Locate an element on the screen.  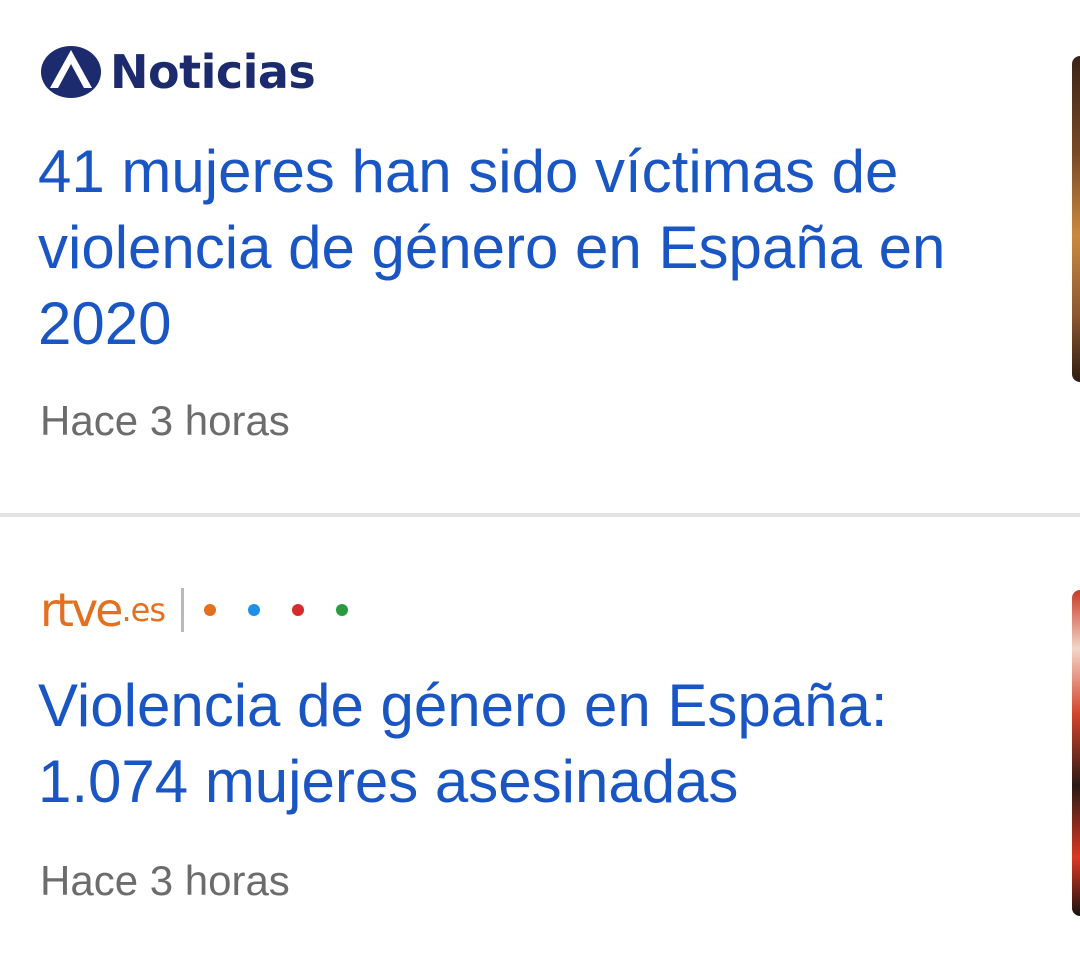
blue-dot-icon is located at coordinates (254, 610).